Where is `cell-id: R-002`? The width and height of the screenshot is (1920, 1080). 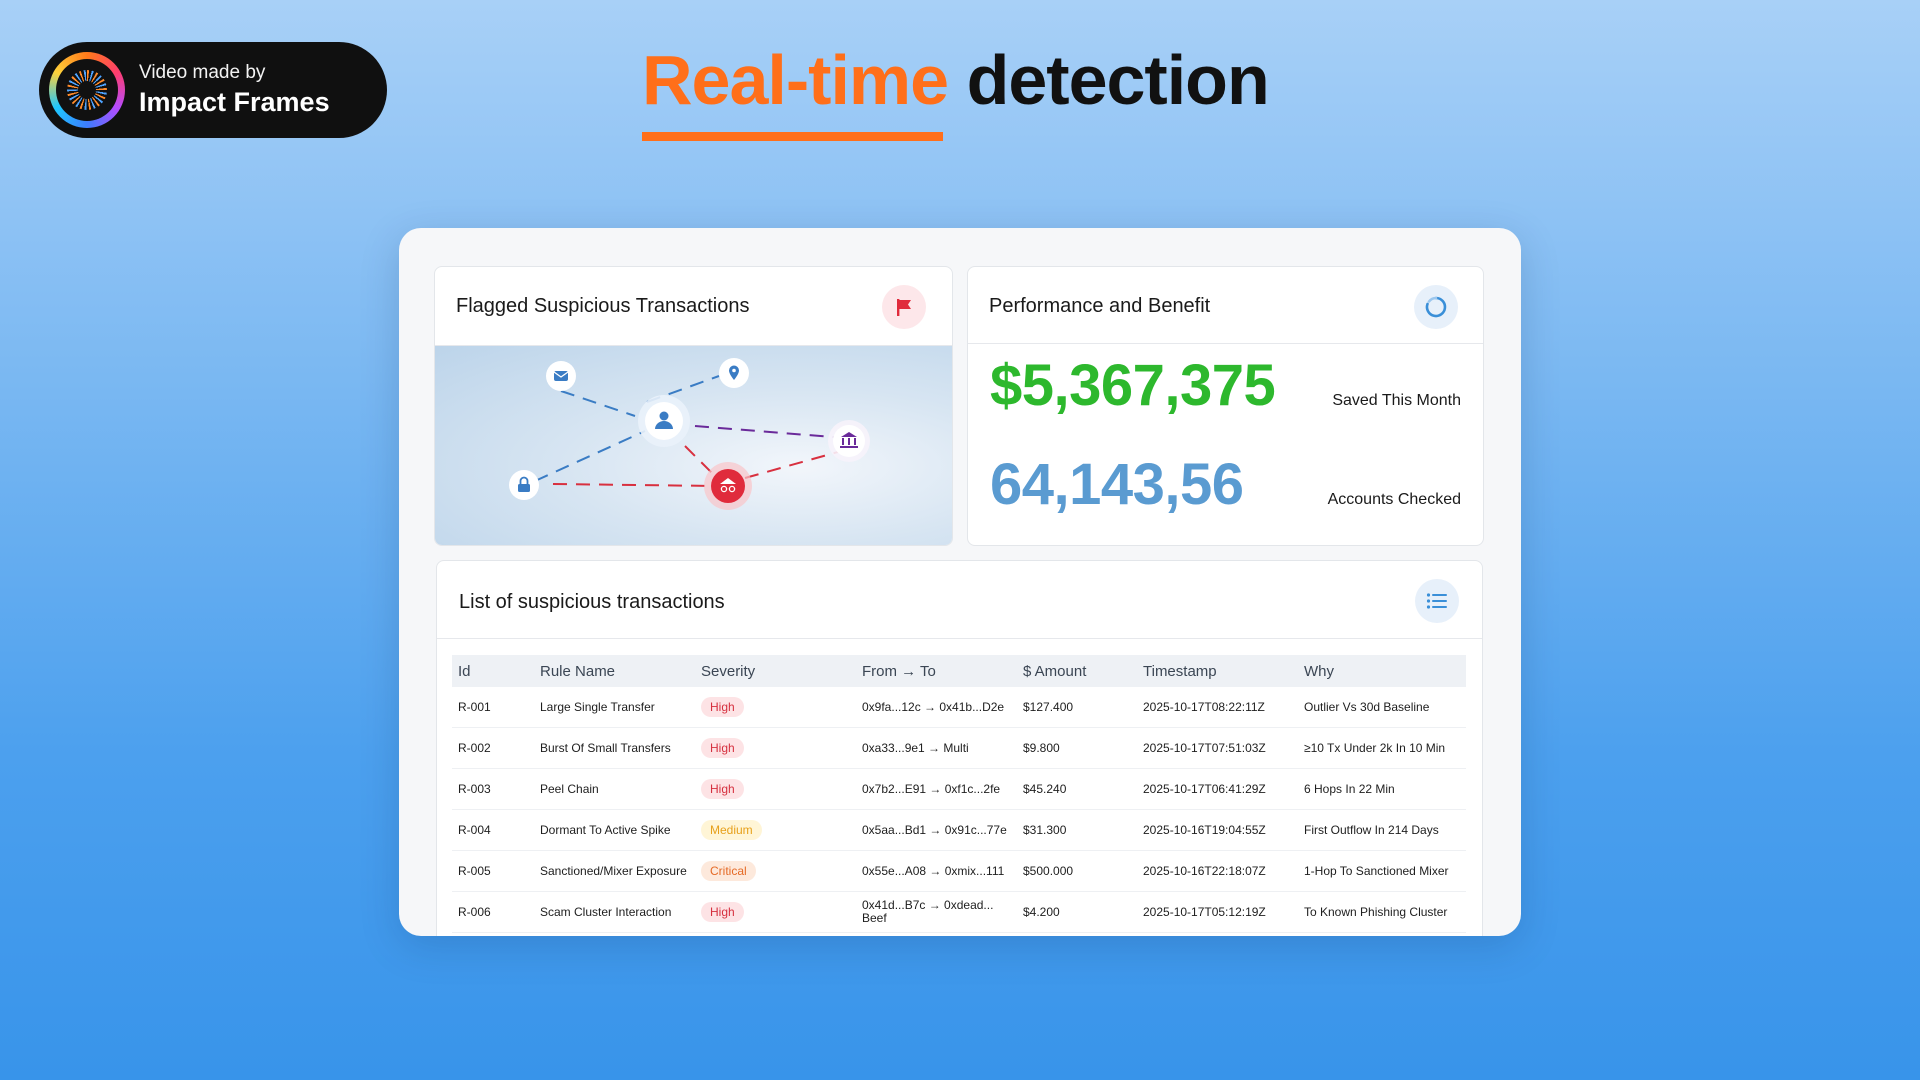
cell-id: R-002 is located at coordinates (493, 748).